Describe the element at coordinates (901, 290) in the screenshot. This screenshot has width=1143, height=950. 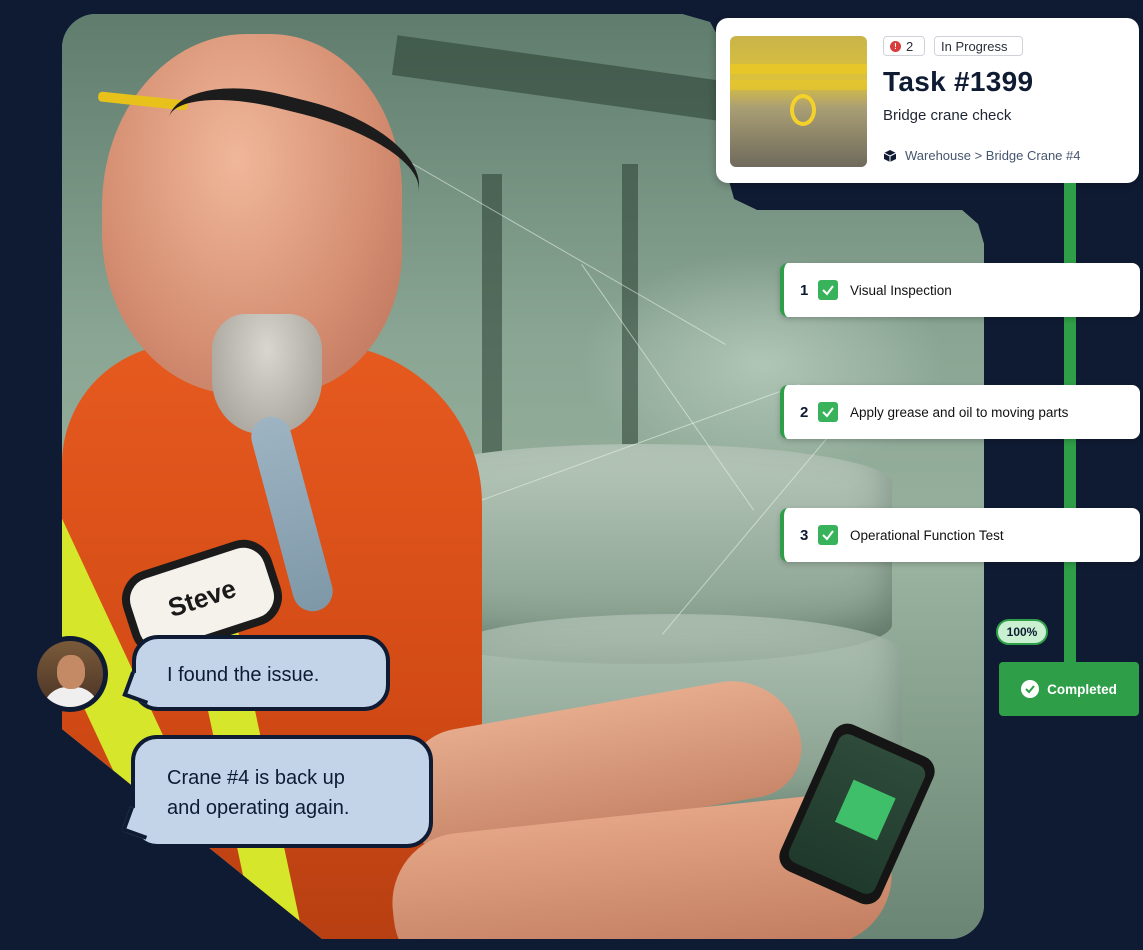
I see `step-label: Visual Inspection` at that location.